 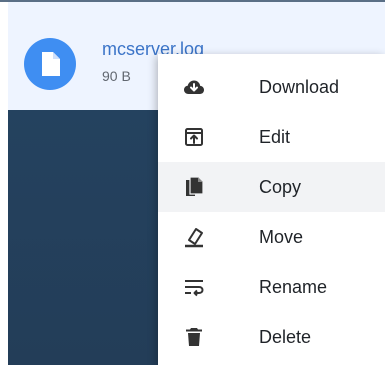 I want to click on menu-item-delete: Delete, so click(x=271, y=337).